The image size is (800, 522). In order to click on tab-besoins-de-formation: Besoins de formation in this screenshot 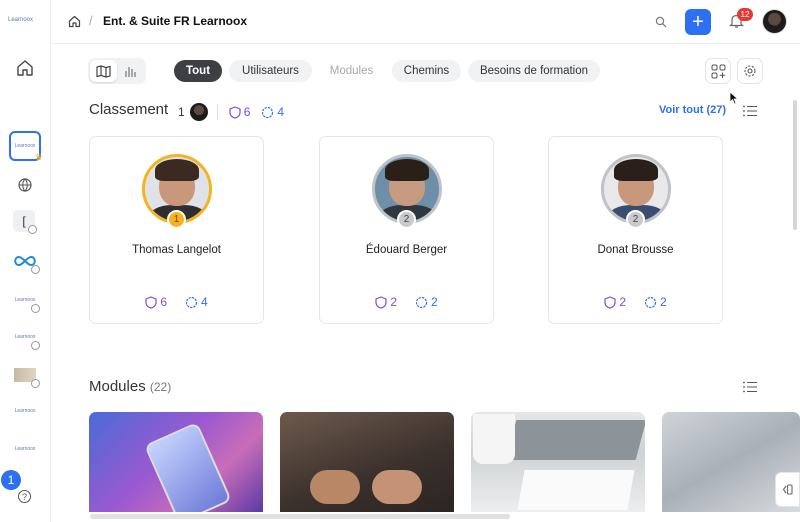, I will do `click(534, 71)`.